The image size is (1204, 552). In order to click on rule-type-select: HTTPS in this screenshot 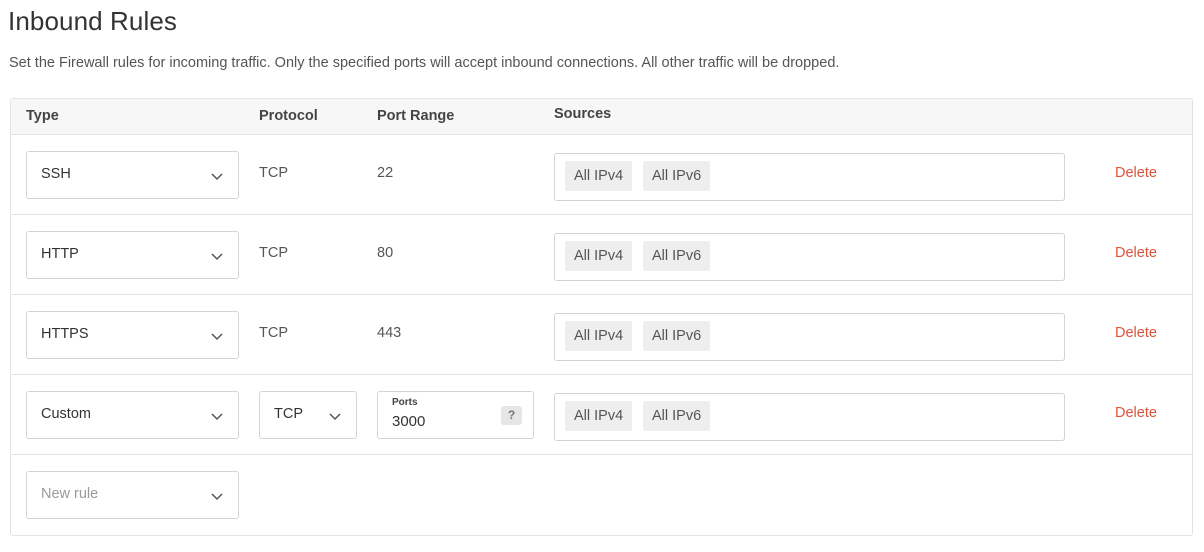, I will do `click(132, 335)`.